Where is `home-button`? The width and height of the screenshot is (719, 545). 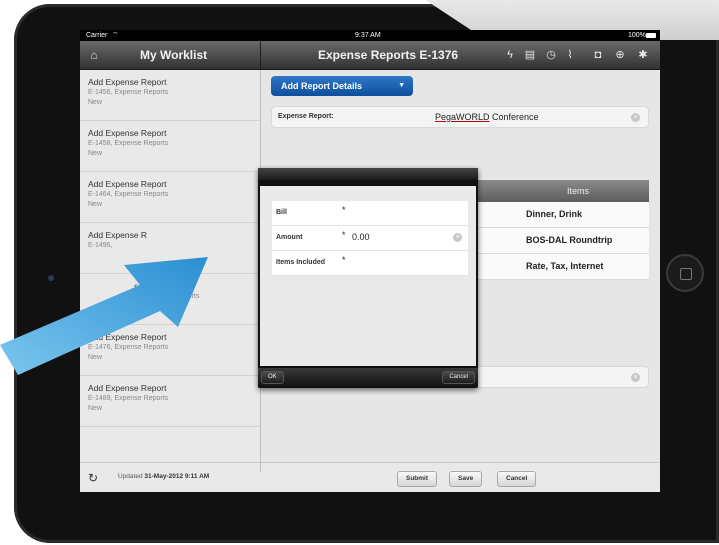
home-button is located at coordinates (685, 273).